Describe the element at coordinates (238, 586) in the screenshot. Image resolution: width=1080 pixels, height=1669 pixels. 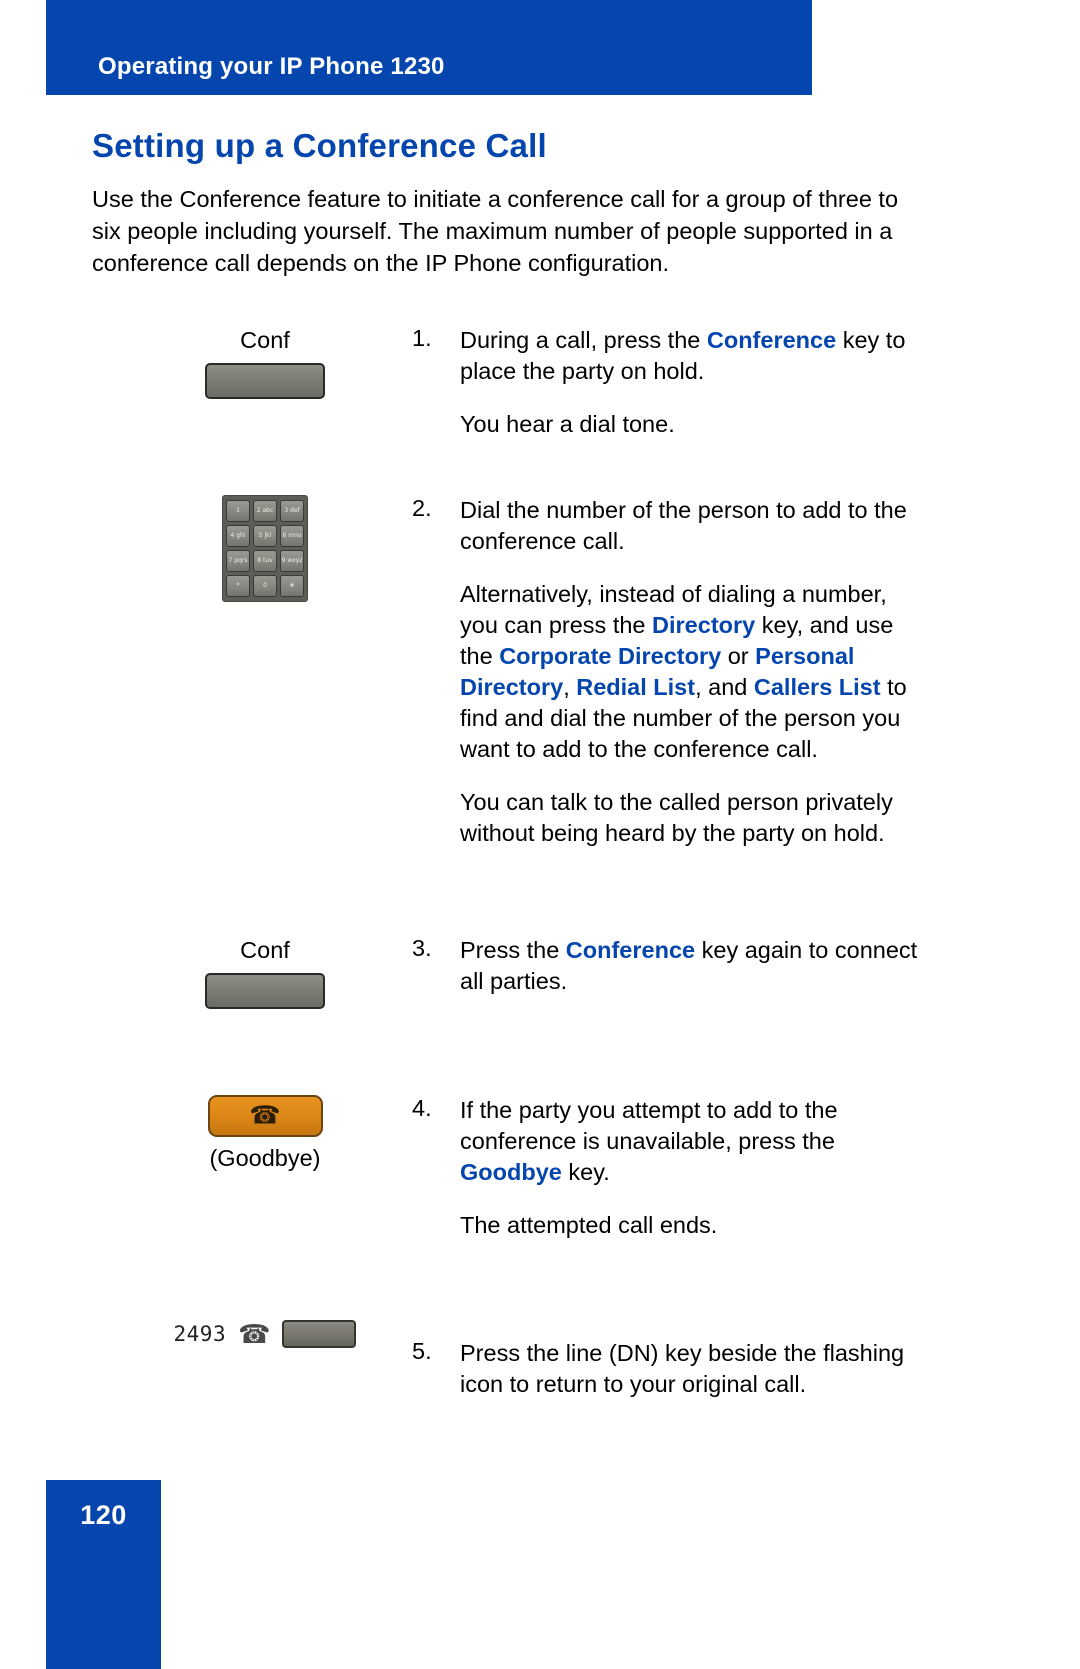
I see `keypad-key: *` at that location.